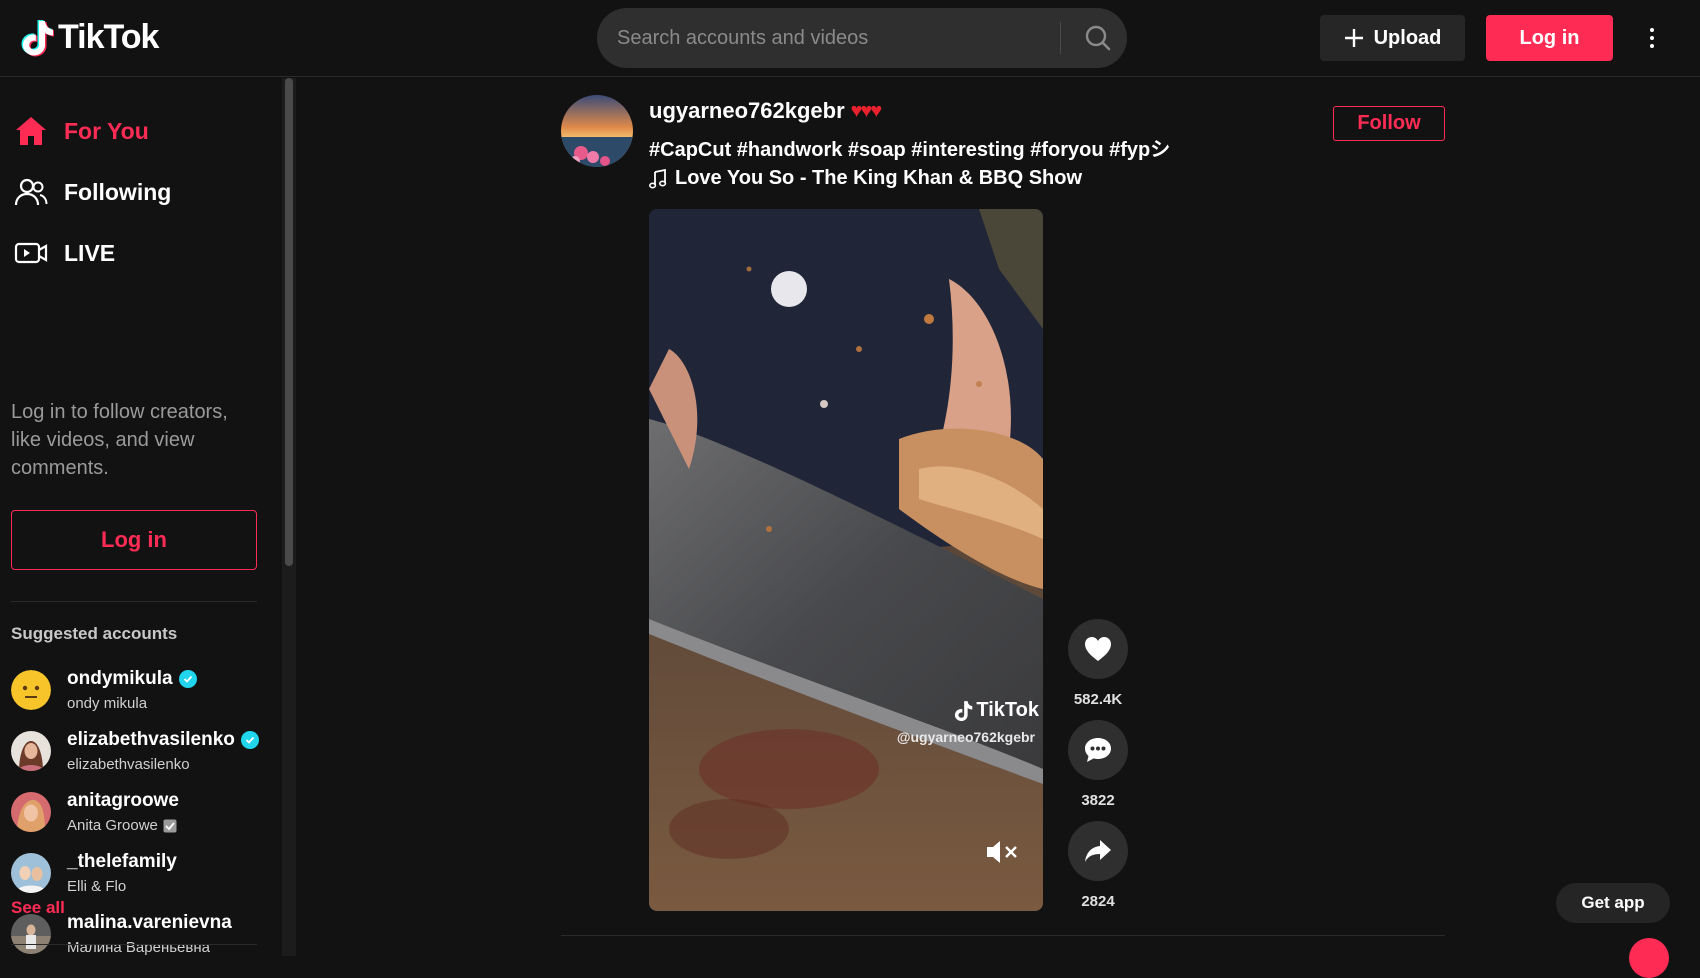 The height and width of the screenshot is (978, 1700). I want to click on search-icon, so click(1098, 38).